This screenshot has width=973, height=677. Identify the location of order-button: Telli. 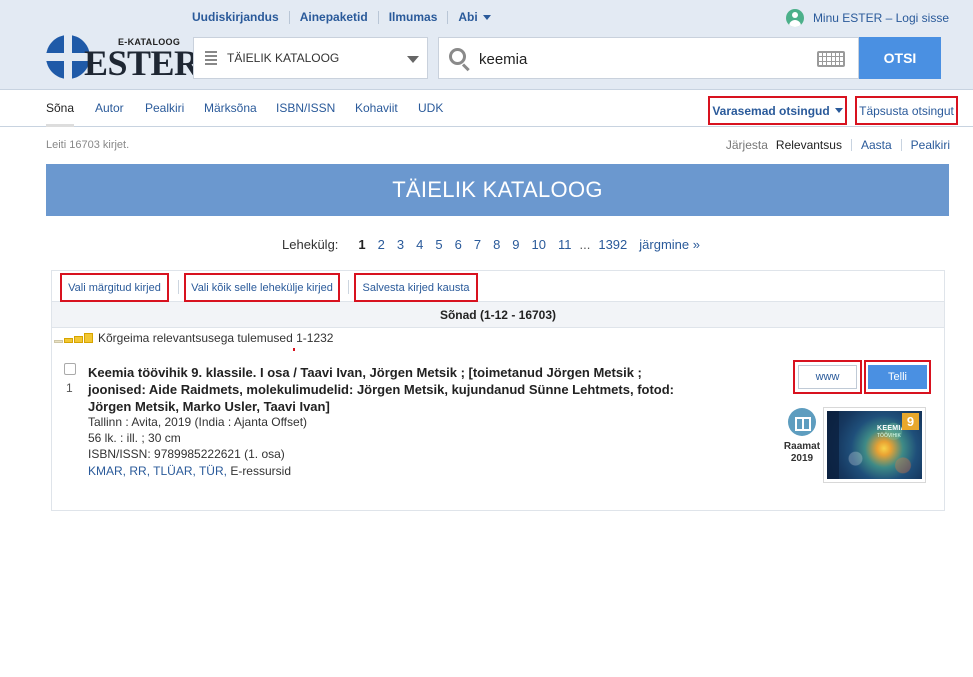
(897, 377).